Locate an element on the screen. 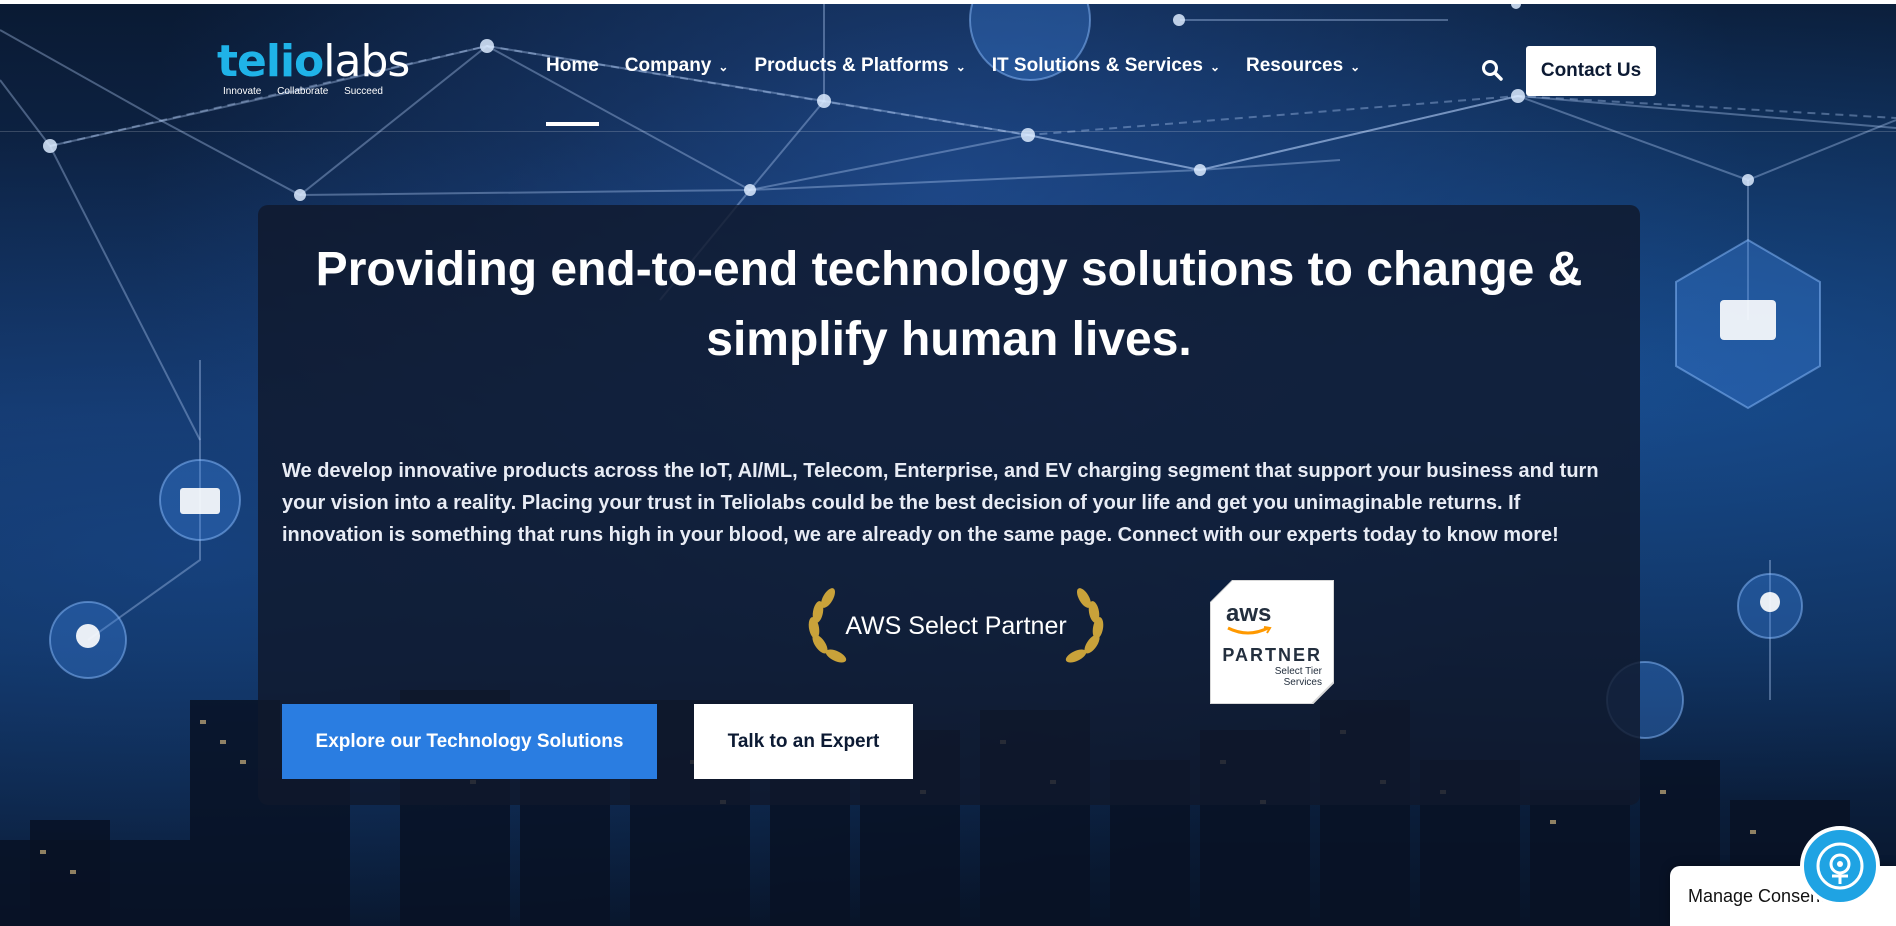 The height and width of the screenshot is (926, 1896). nav-item-products-platforms: Products & Platforms ⌄ is located at coordinates (859, 66).